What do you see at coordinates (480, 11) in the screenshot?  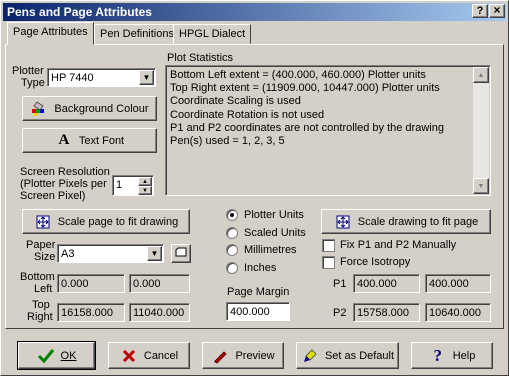 I see `help-title-button: ?` at bounding box center [480, 11].